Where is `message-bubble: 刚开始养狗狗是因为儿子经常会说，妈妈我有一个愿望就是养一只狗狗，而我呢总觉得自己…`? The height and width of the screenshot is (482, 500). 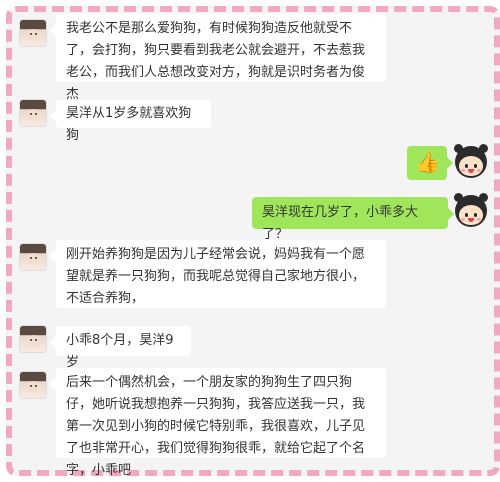
message-bubble: 刚开始养狗狗是因为儿子经常会说，妈妈我有一个愿望就是养一只狗狗，而我呢总觉得自己… is located at coordinates (218, 274).